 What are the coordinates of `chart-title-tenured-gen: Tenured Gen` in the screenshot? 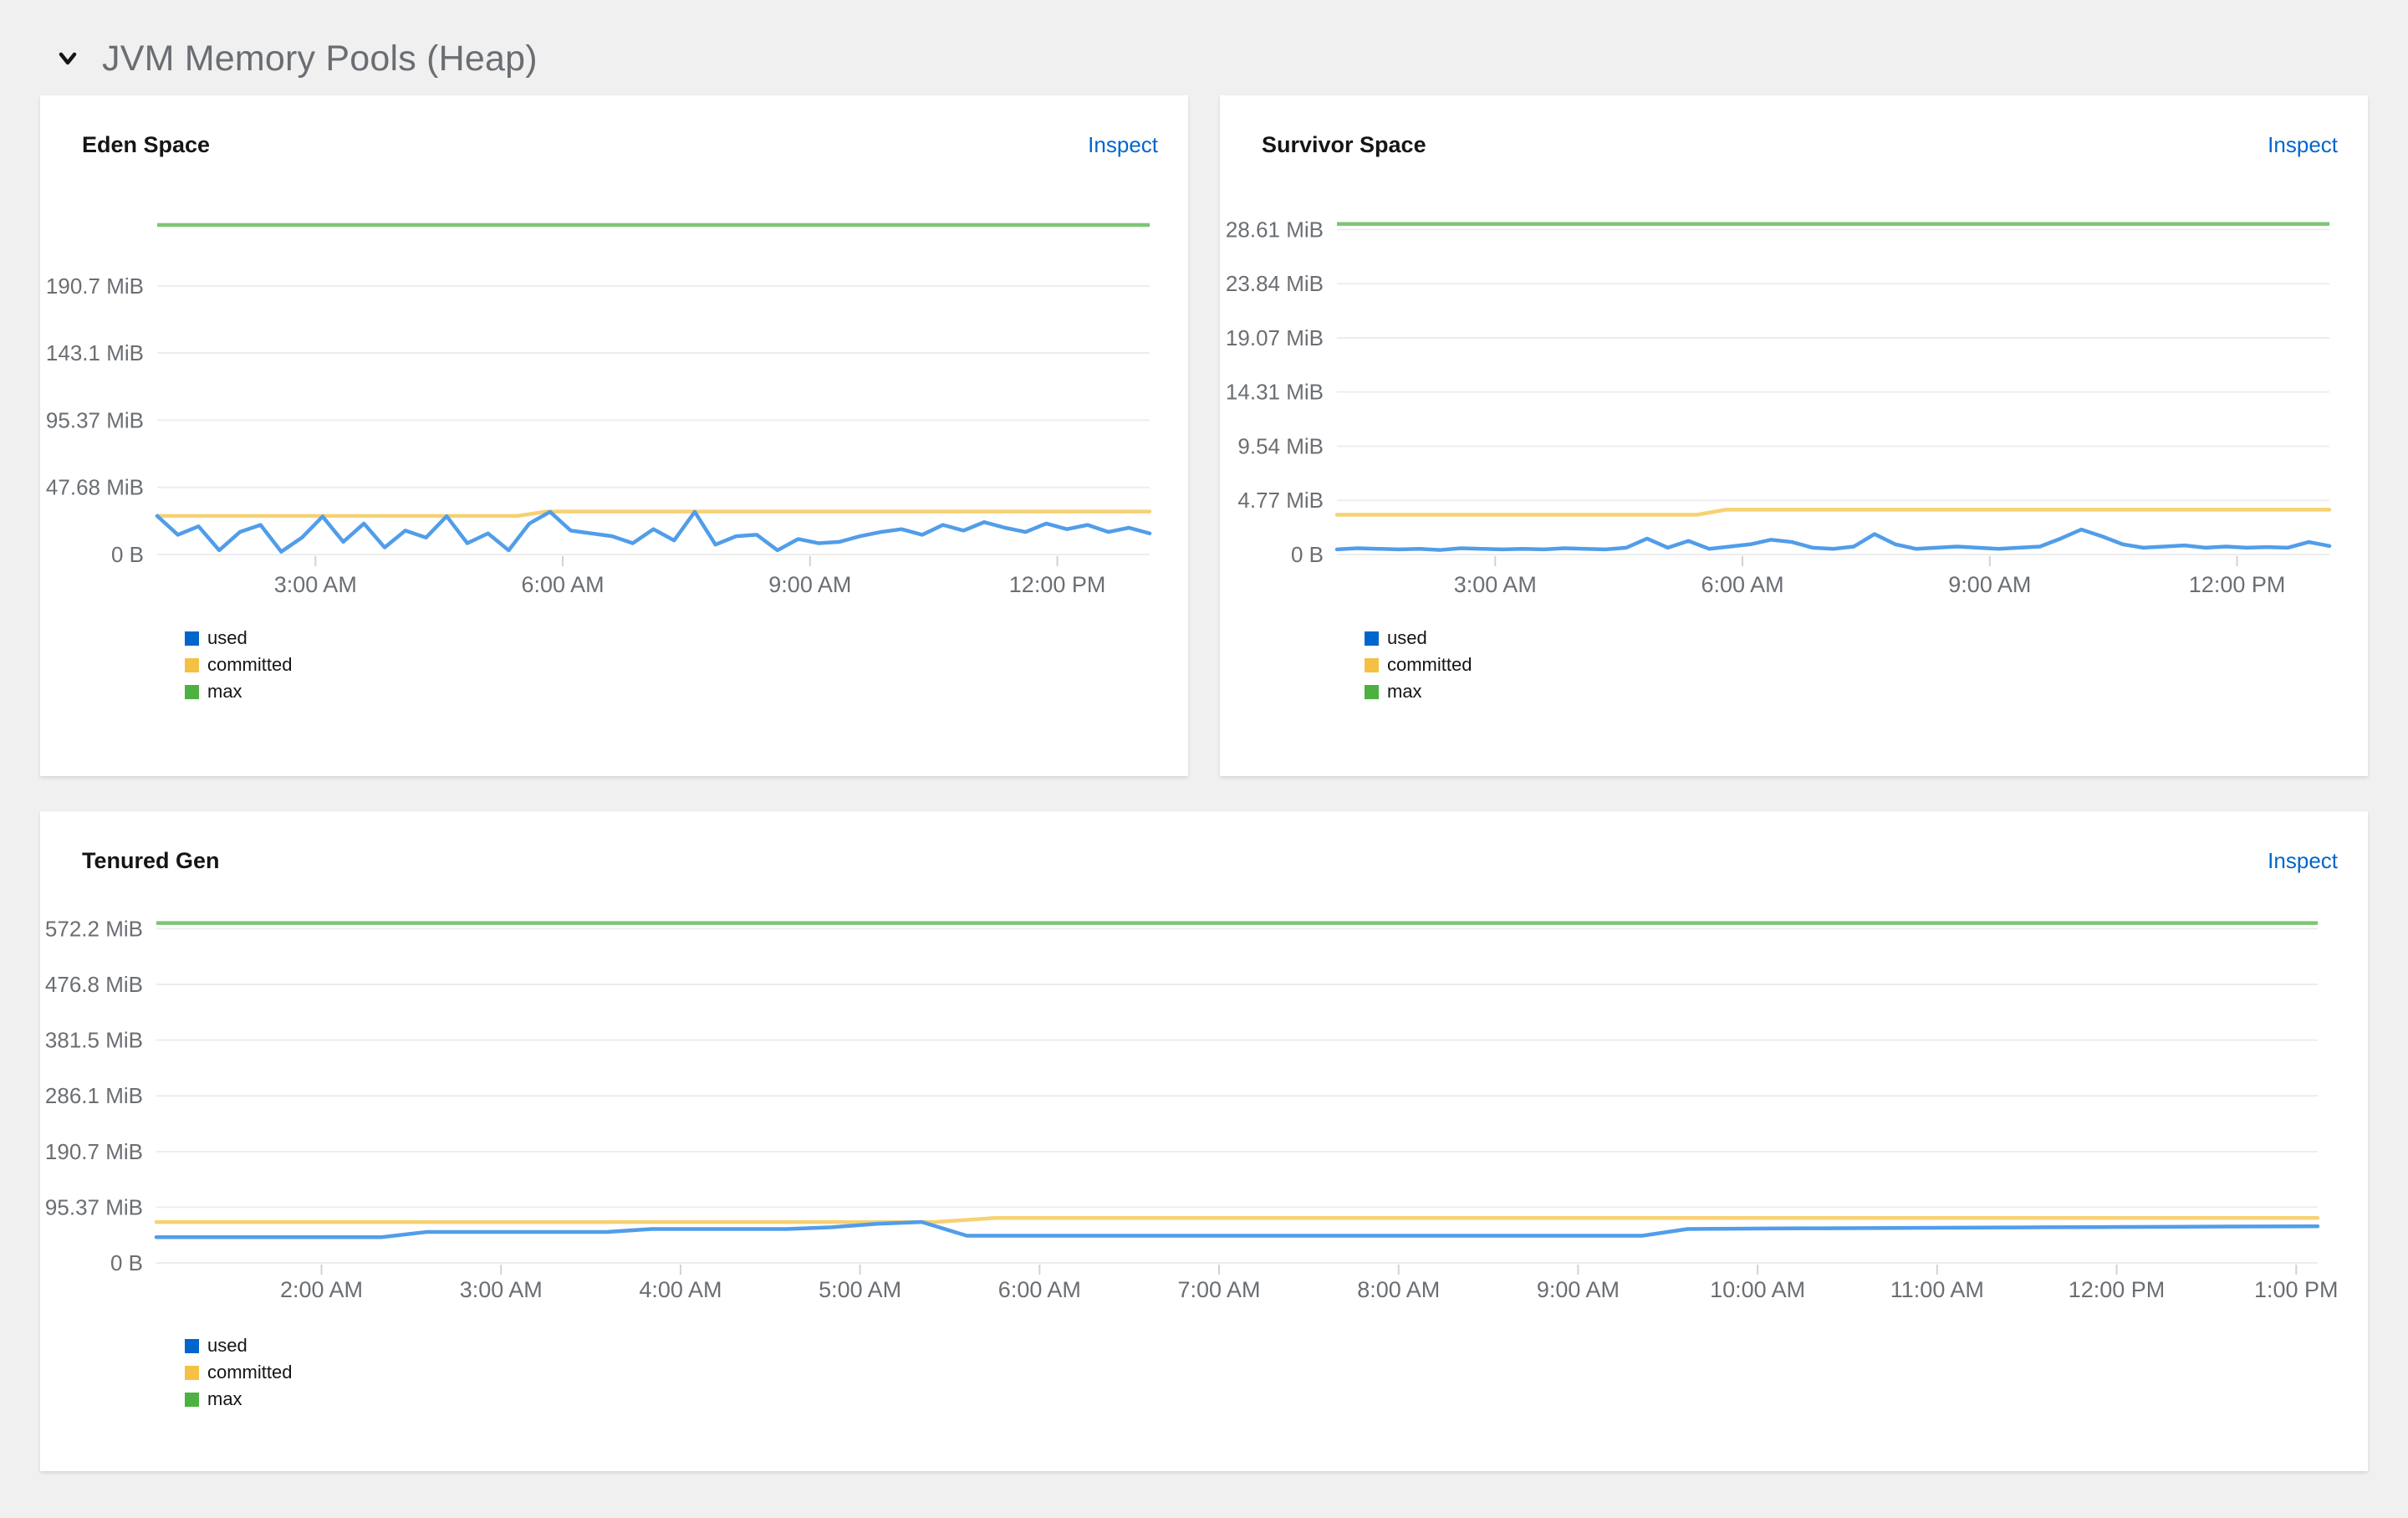 It's located at (151, 860).